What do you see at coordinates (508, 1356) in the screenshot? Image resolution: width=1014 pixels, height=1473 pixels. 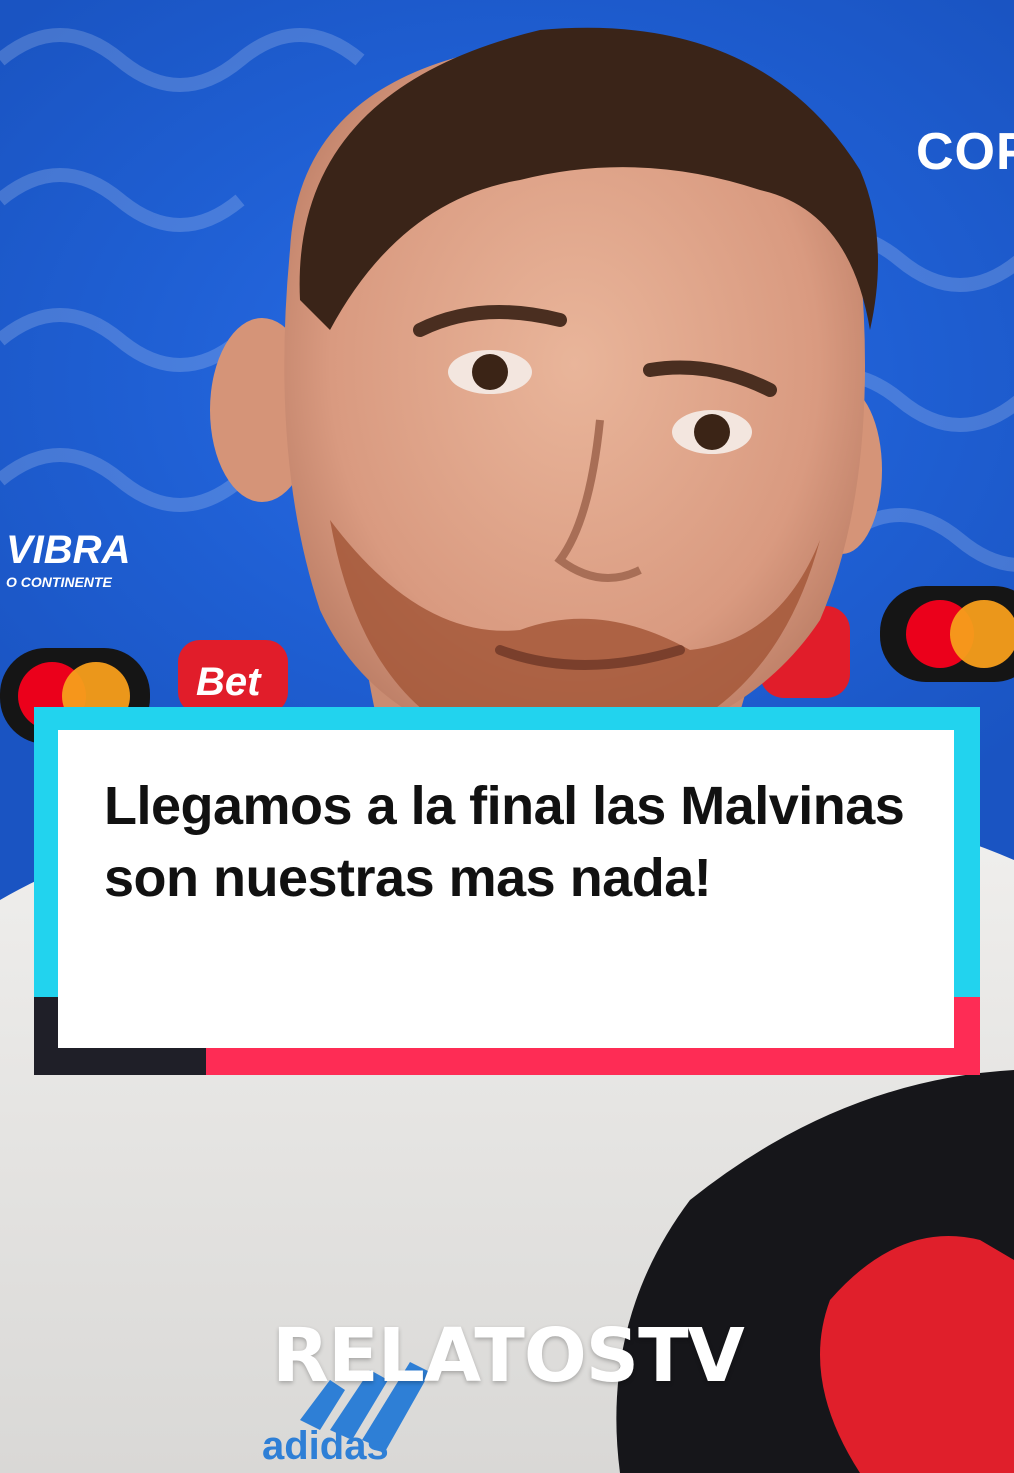 I see `watermark-relatostv: RELATOSTV` at bounding box center [508, 1356].